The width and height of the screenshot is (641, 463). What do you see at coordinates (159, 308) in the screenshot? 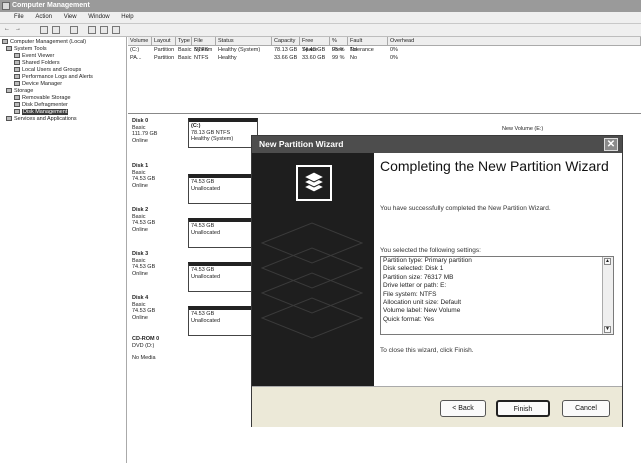
I see `disk-4-label: Disk 4 Basic 74.53 GB Online` at bounding box center [159, 308].